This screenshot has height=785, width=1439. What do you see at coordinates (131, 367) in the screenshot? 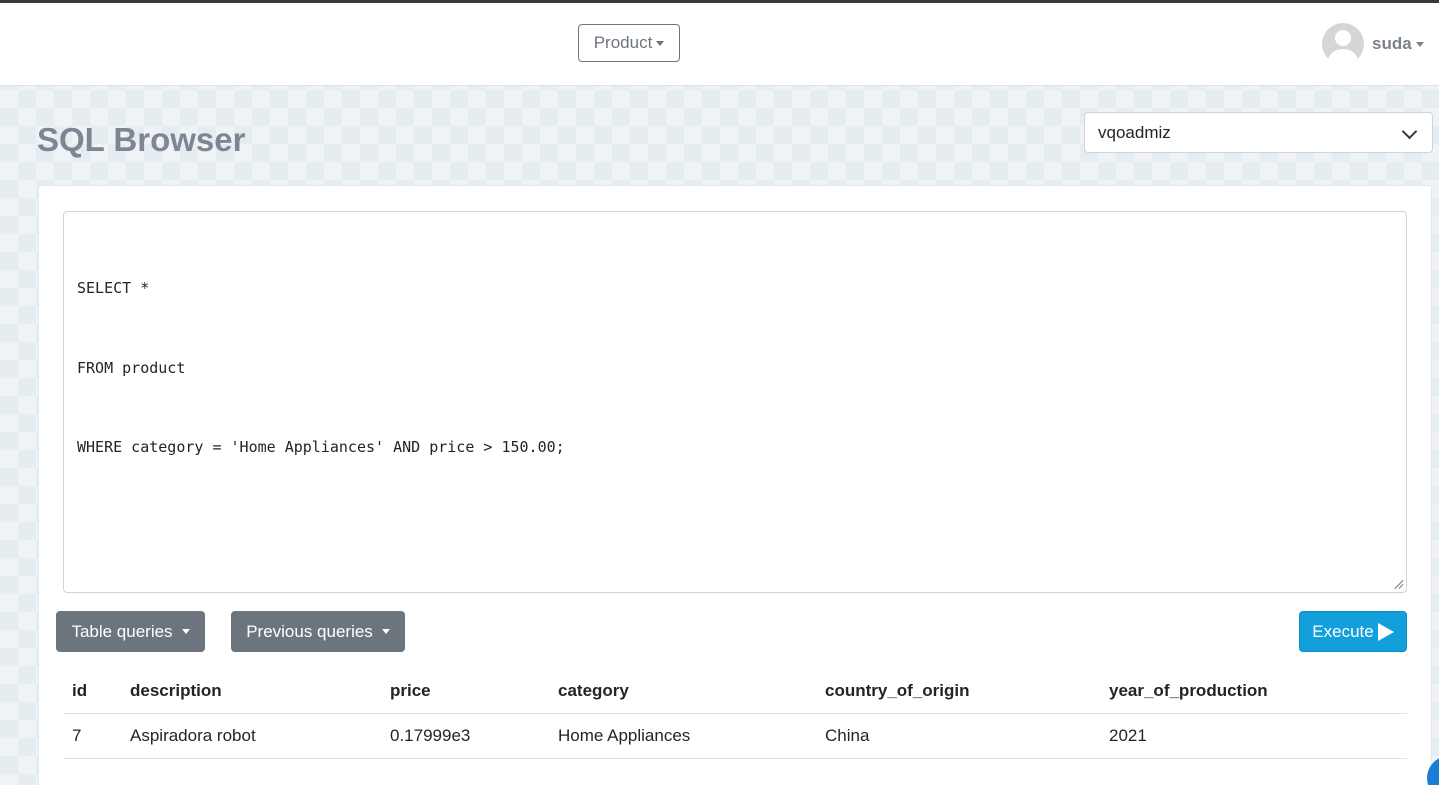
I see `sql-editor-line: FROM product` at bounding box center [131, 367].